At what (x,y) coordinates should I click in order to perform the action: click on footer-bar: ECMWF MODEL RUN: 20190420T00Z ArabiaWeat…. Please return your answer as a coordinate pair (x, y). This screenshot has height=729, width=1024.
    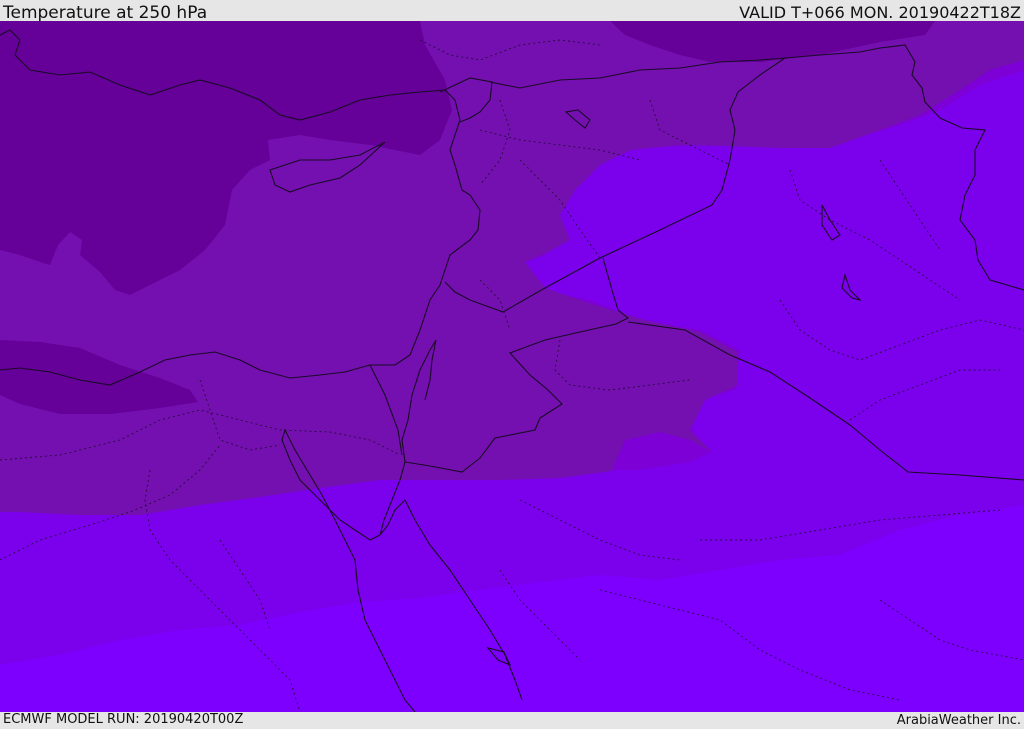
    Looking at the image, I should click on (512, 720).